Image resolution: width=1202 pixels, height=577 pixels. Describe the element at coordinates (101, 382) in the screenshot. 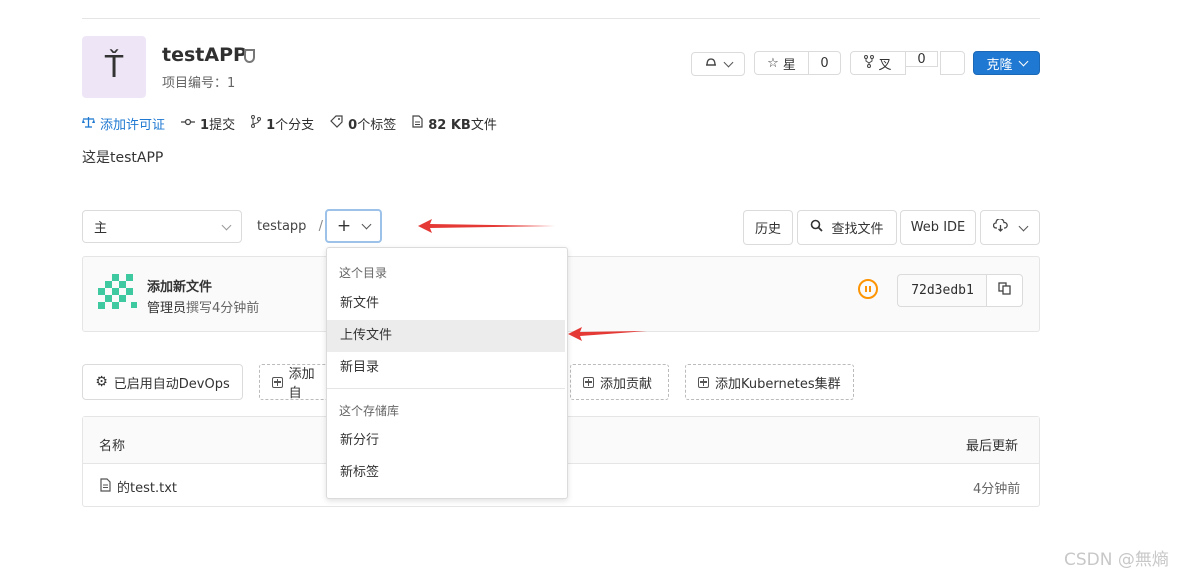

I see `gear-icon: ⚙` at that location.